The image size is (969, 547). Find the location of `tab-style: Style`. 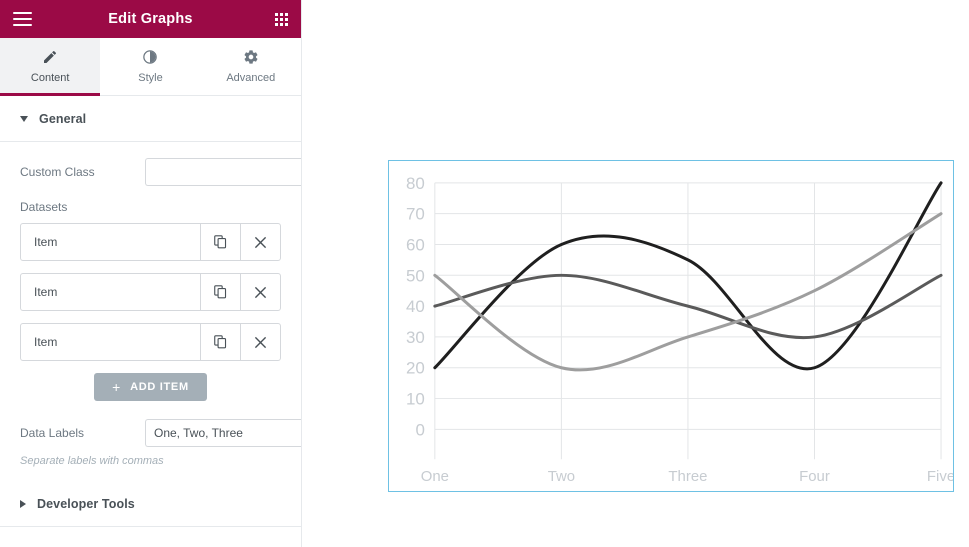

tab-style: Style is located at coordinates (150, 66).